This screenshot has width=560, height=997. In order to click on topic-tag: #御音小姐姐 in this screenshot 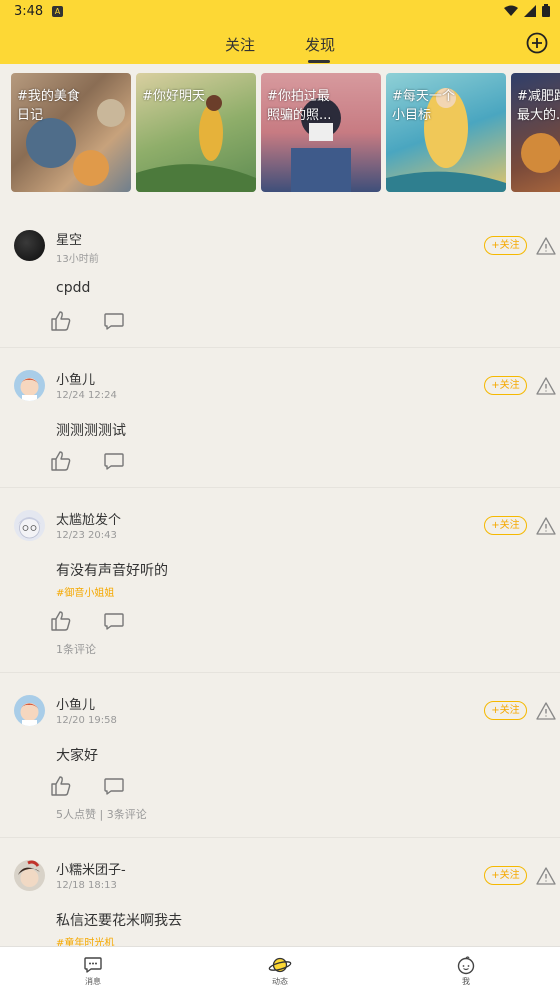, I will do `click(85, 591)`.